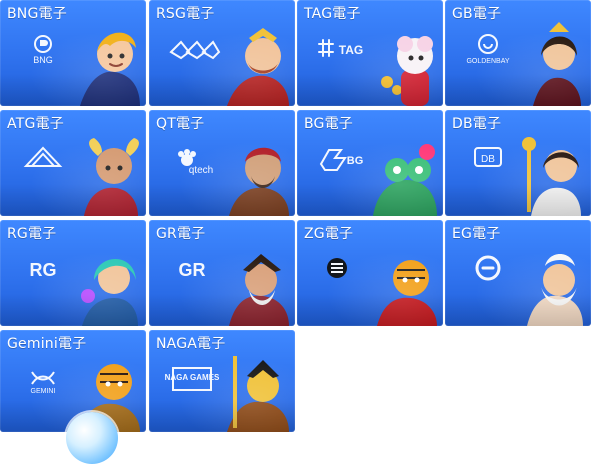  What do you see at coordinates (181, 234) in the screenshot?
I see `provider-title: GR電子` at bounding box center [181, 234].